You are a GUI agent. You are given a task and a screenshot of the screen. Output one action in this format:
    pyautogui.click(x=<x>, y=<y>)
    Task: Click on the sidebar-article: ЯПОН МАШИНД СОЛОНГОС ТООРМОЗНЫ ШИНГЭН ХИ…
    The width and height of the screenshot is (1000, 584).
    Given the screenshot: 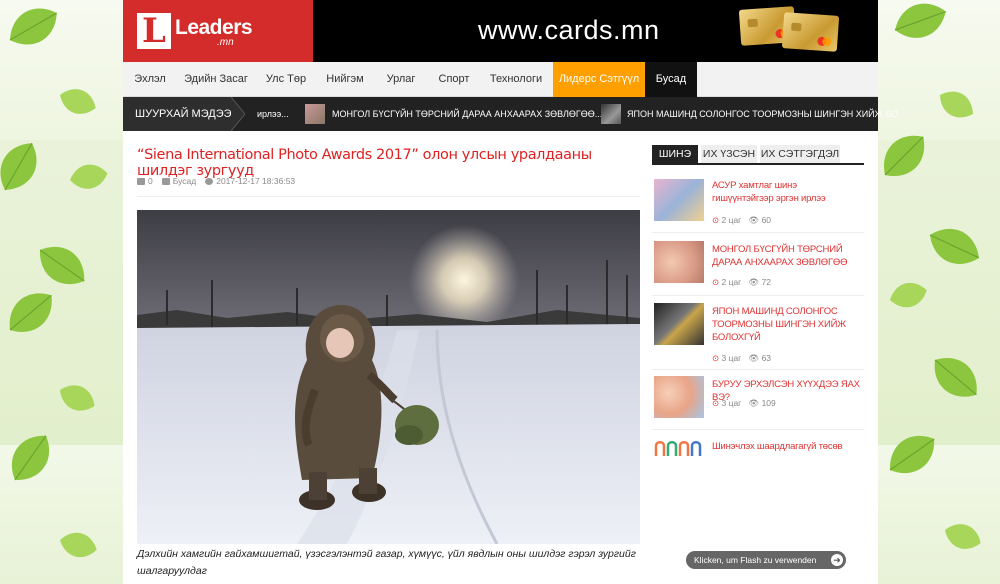 What is the action you would take?
    pyautogui.click(x=758, y=335)
    